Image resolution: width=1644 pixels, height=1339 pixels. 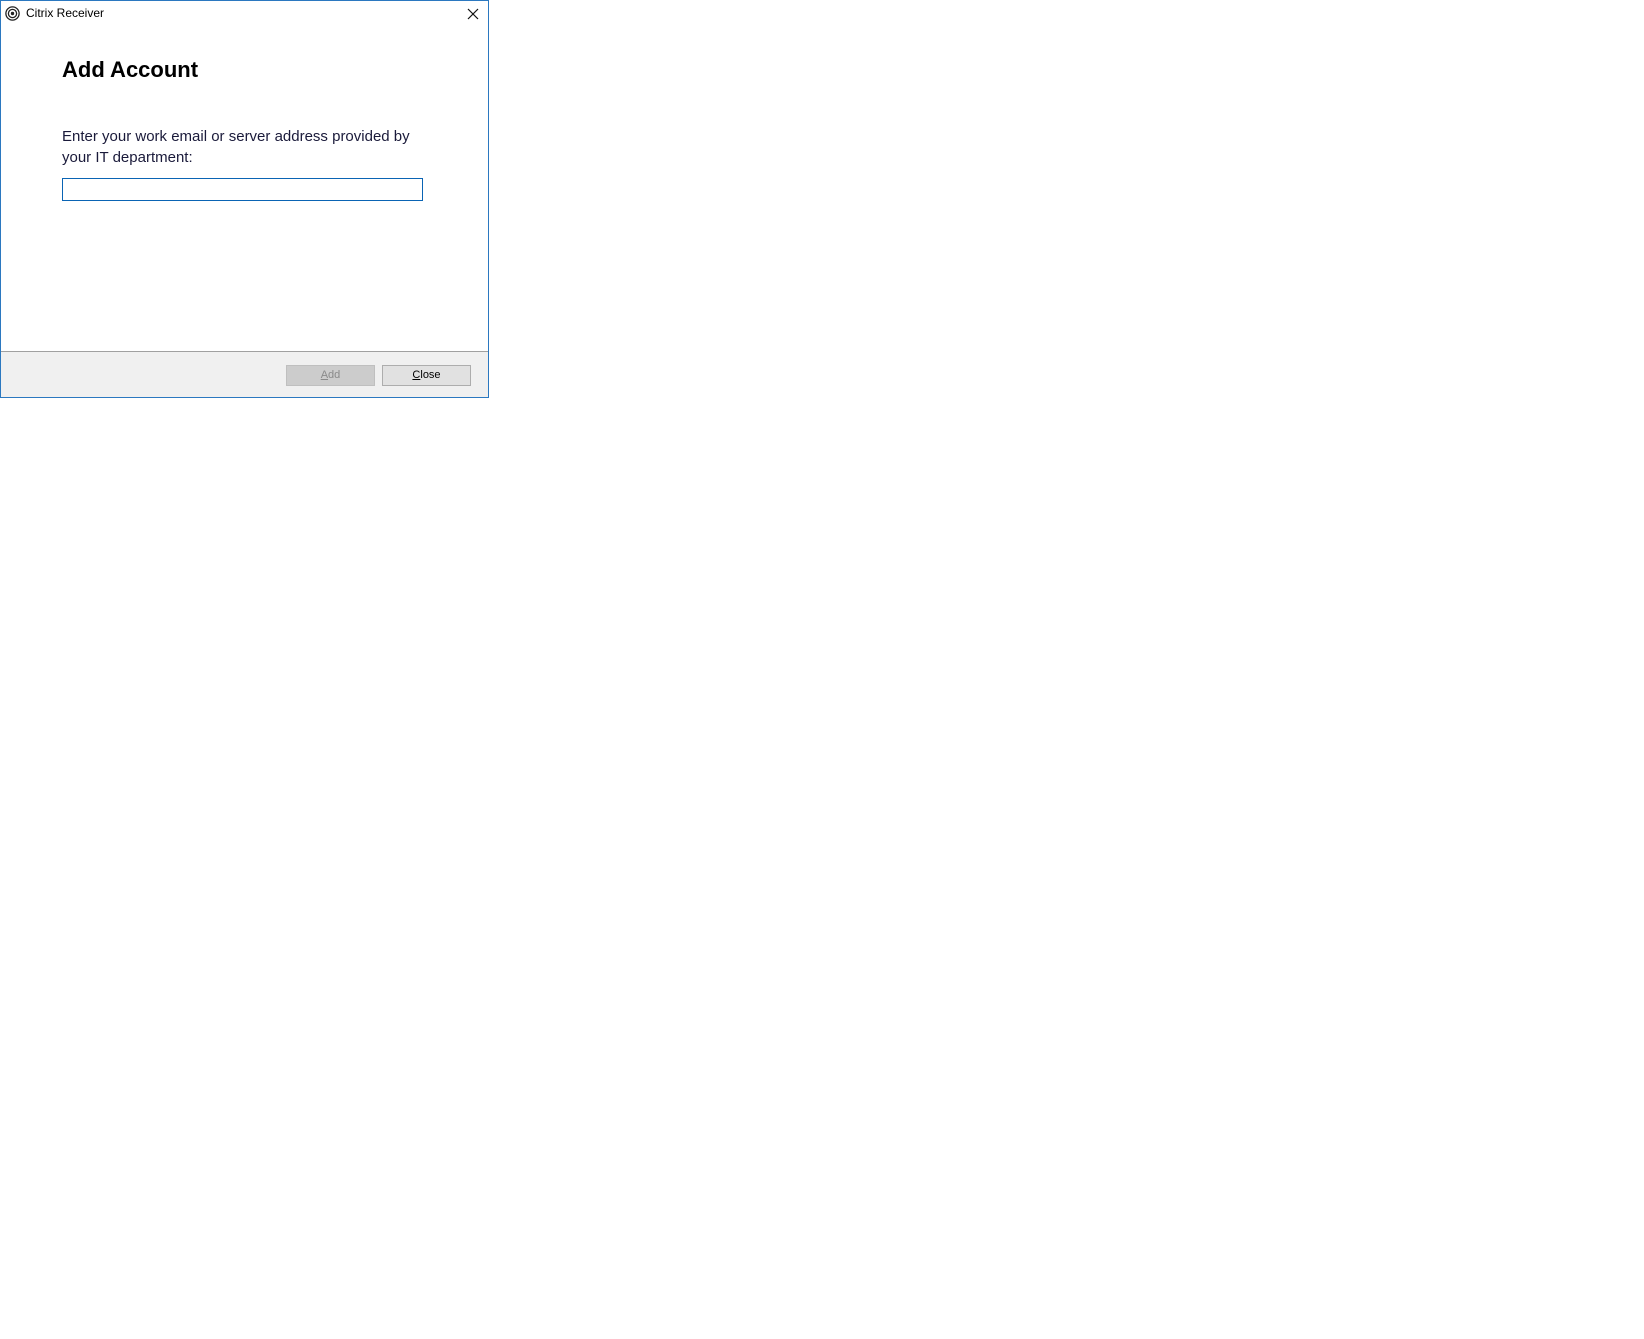 I want to click on close-icon, so click(x=473, y=14).